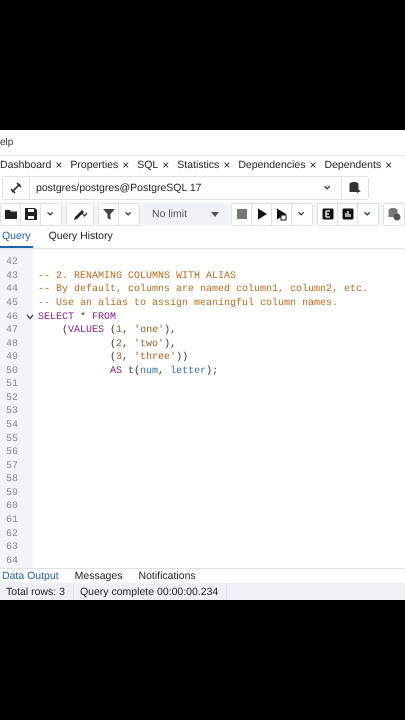  What do you see at coordinates (12, 520) in the screenshot?
I see `line-number: 61` at bounding box center [12, 520].